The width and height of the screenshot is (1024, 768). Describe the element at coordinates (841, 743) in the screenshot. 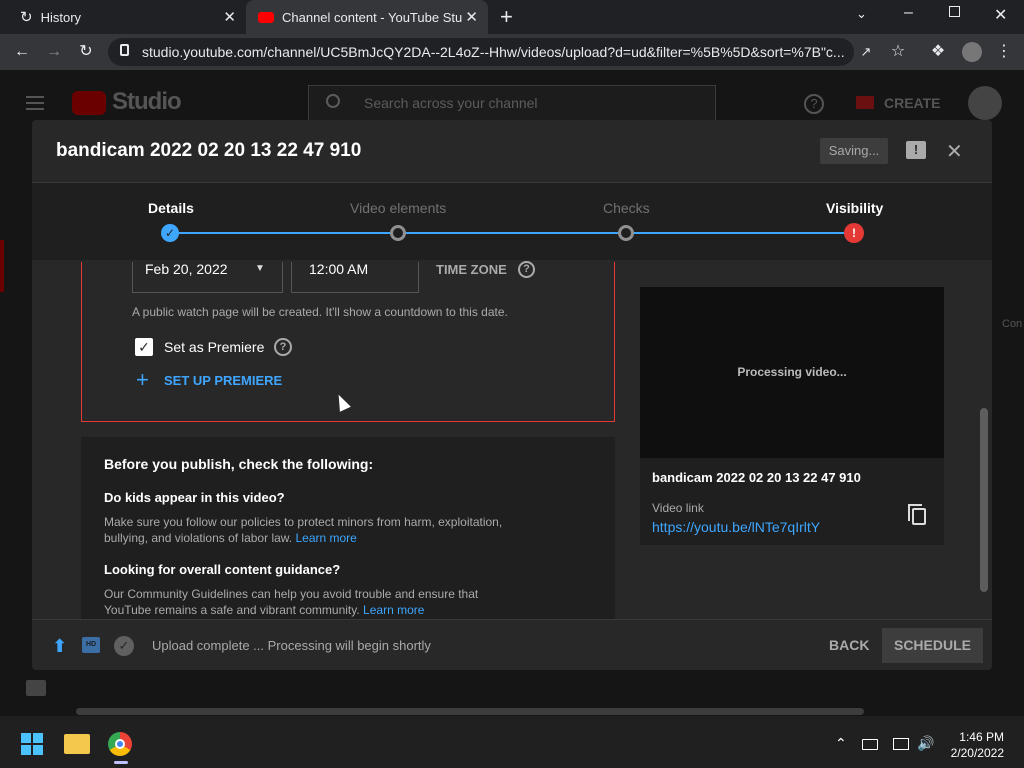

I see `tray-chevron-icon: ⌃` at that location.